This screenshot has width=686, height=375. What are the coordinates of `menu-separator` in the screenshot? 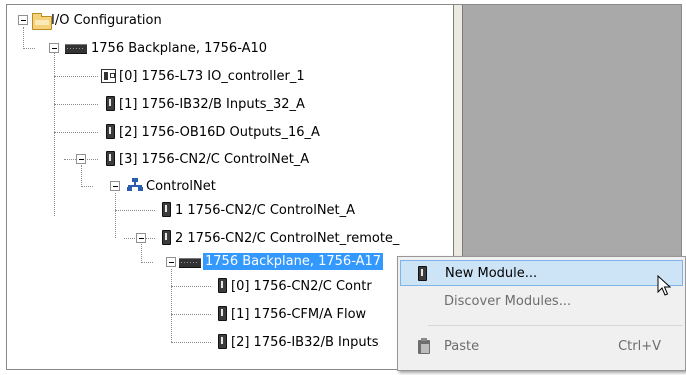 It's located at (555, 325).